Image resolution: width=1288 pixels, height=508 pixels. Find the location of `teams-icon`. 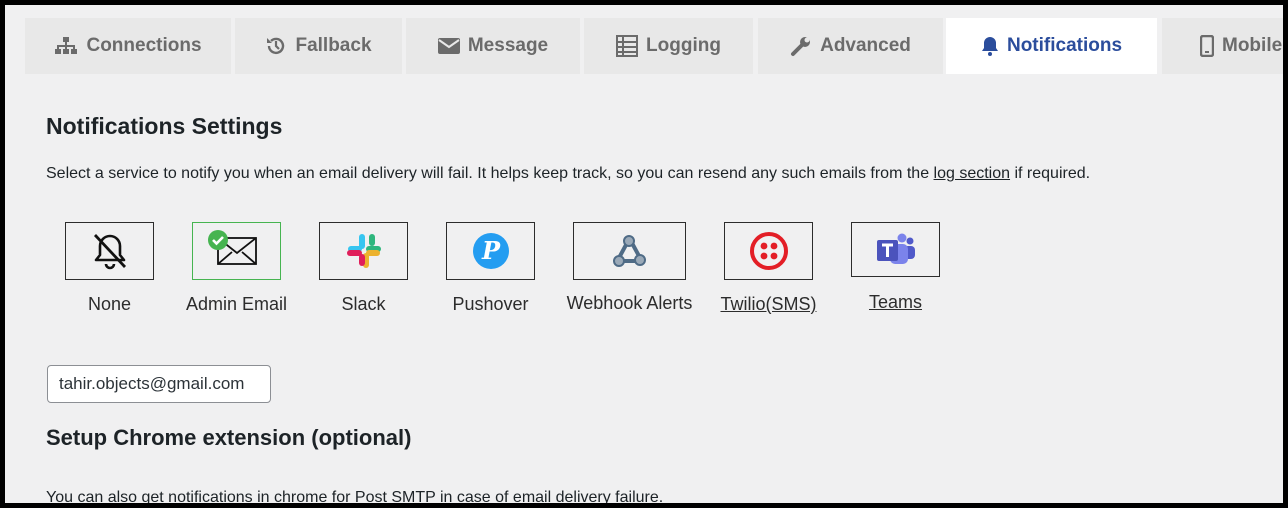

teams-icon is located at coordinates (895, 248).